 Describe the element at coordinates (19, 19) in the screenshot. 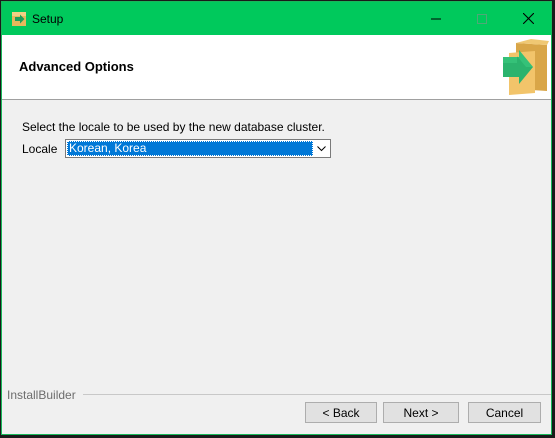

I see `installer-arrow-icon` at that location.